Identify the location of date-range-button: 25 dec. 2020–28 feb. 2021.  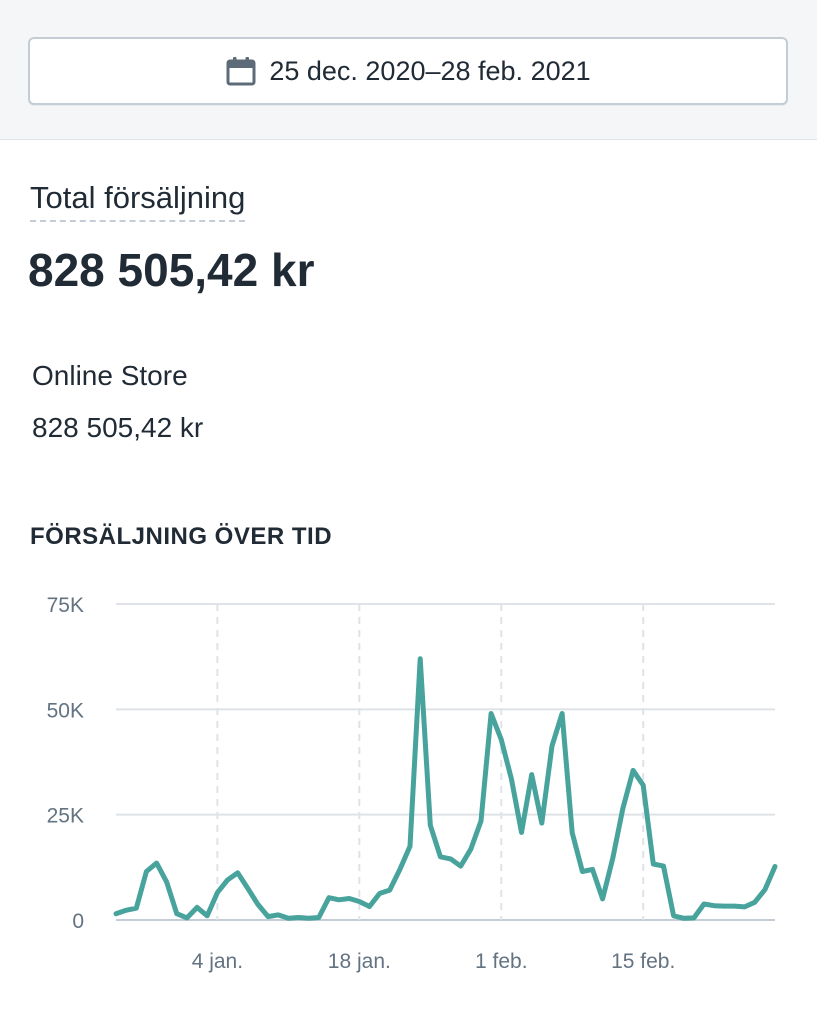
(408, 71).